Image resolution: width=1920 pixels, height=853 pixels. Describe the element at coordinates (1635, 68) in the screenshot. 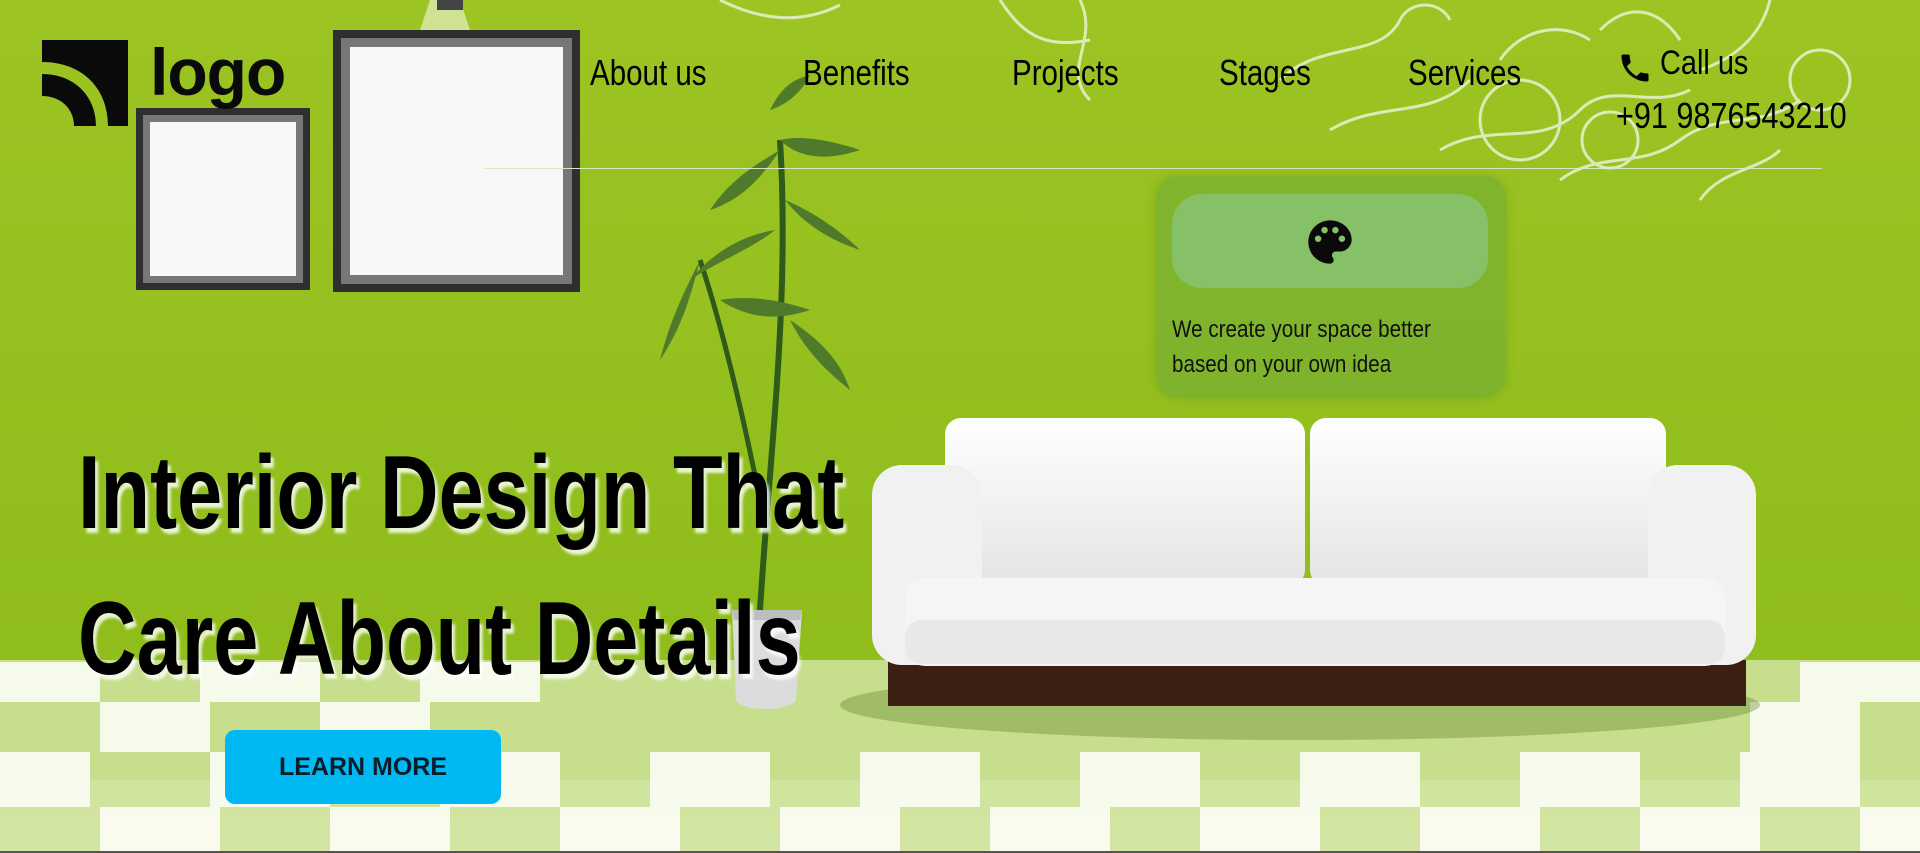

I see `phone-icon` at that location.